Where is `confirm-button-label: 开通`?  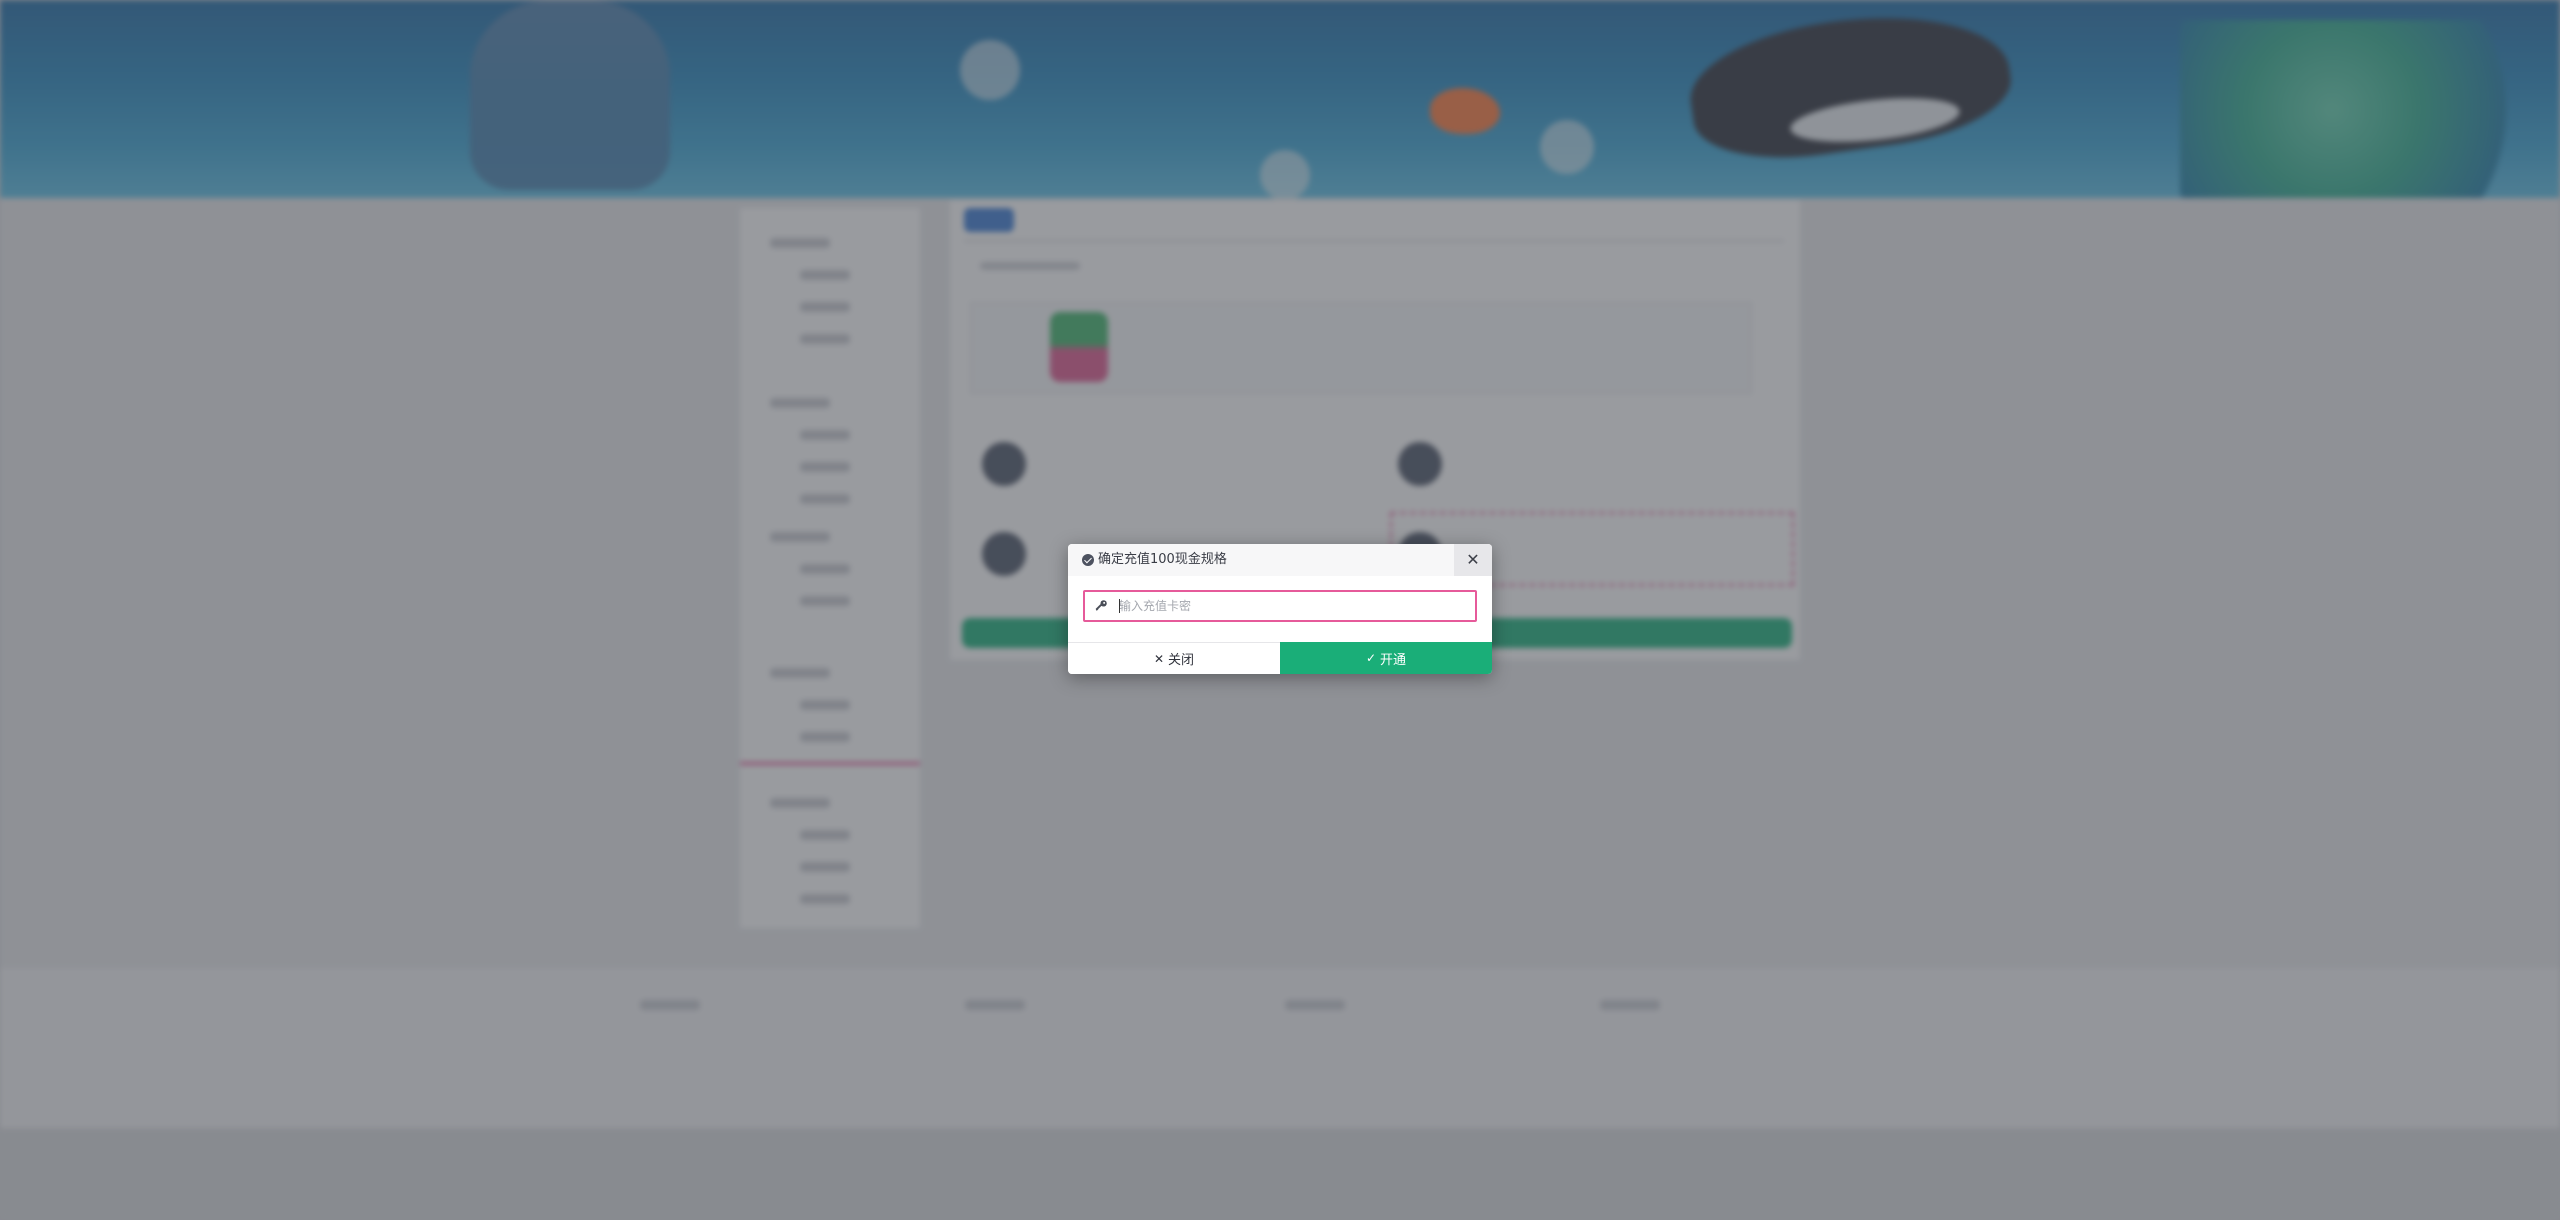
confirm-button-label: 开通 is located at coordinates (1393, 660).